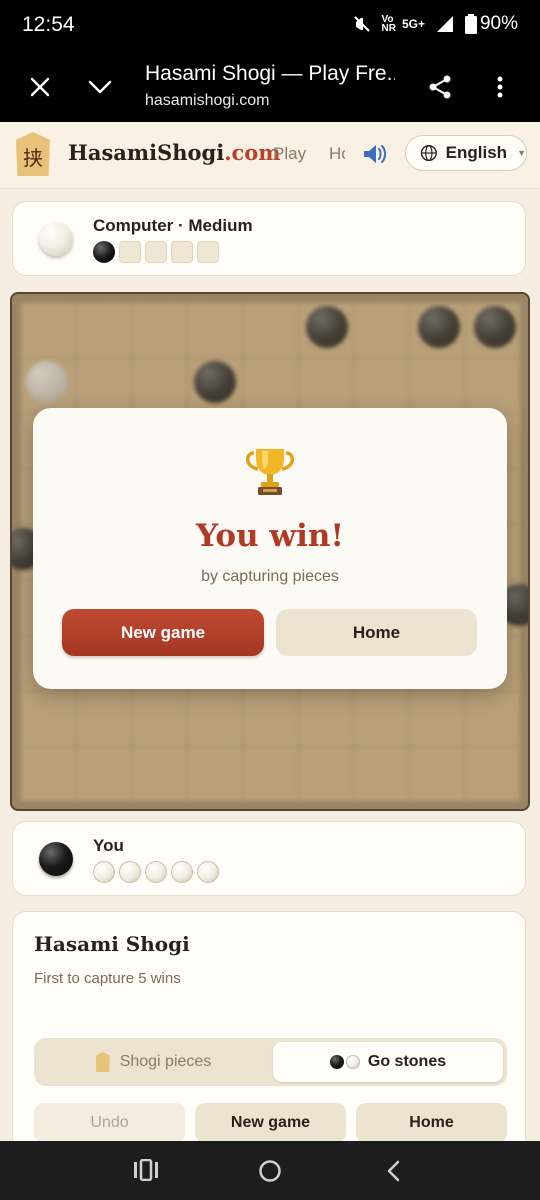 This screenshot has height=1200, width=540. What do you see at coordinates (33, 154) in the screenshot?
I see `logo-icon: 挟` at bounding box center [33, 154].